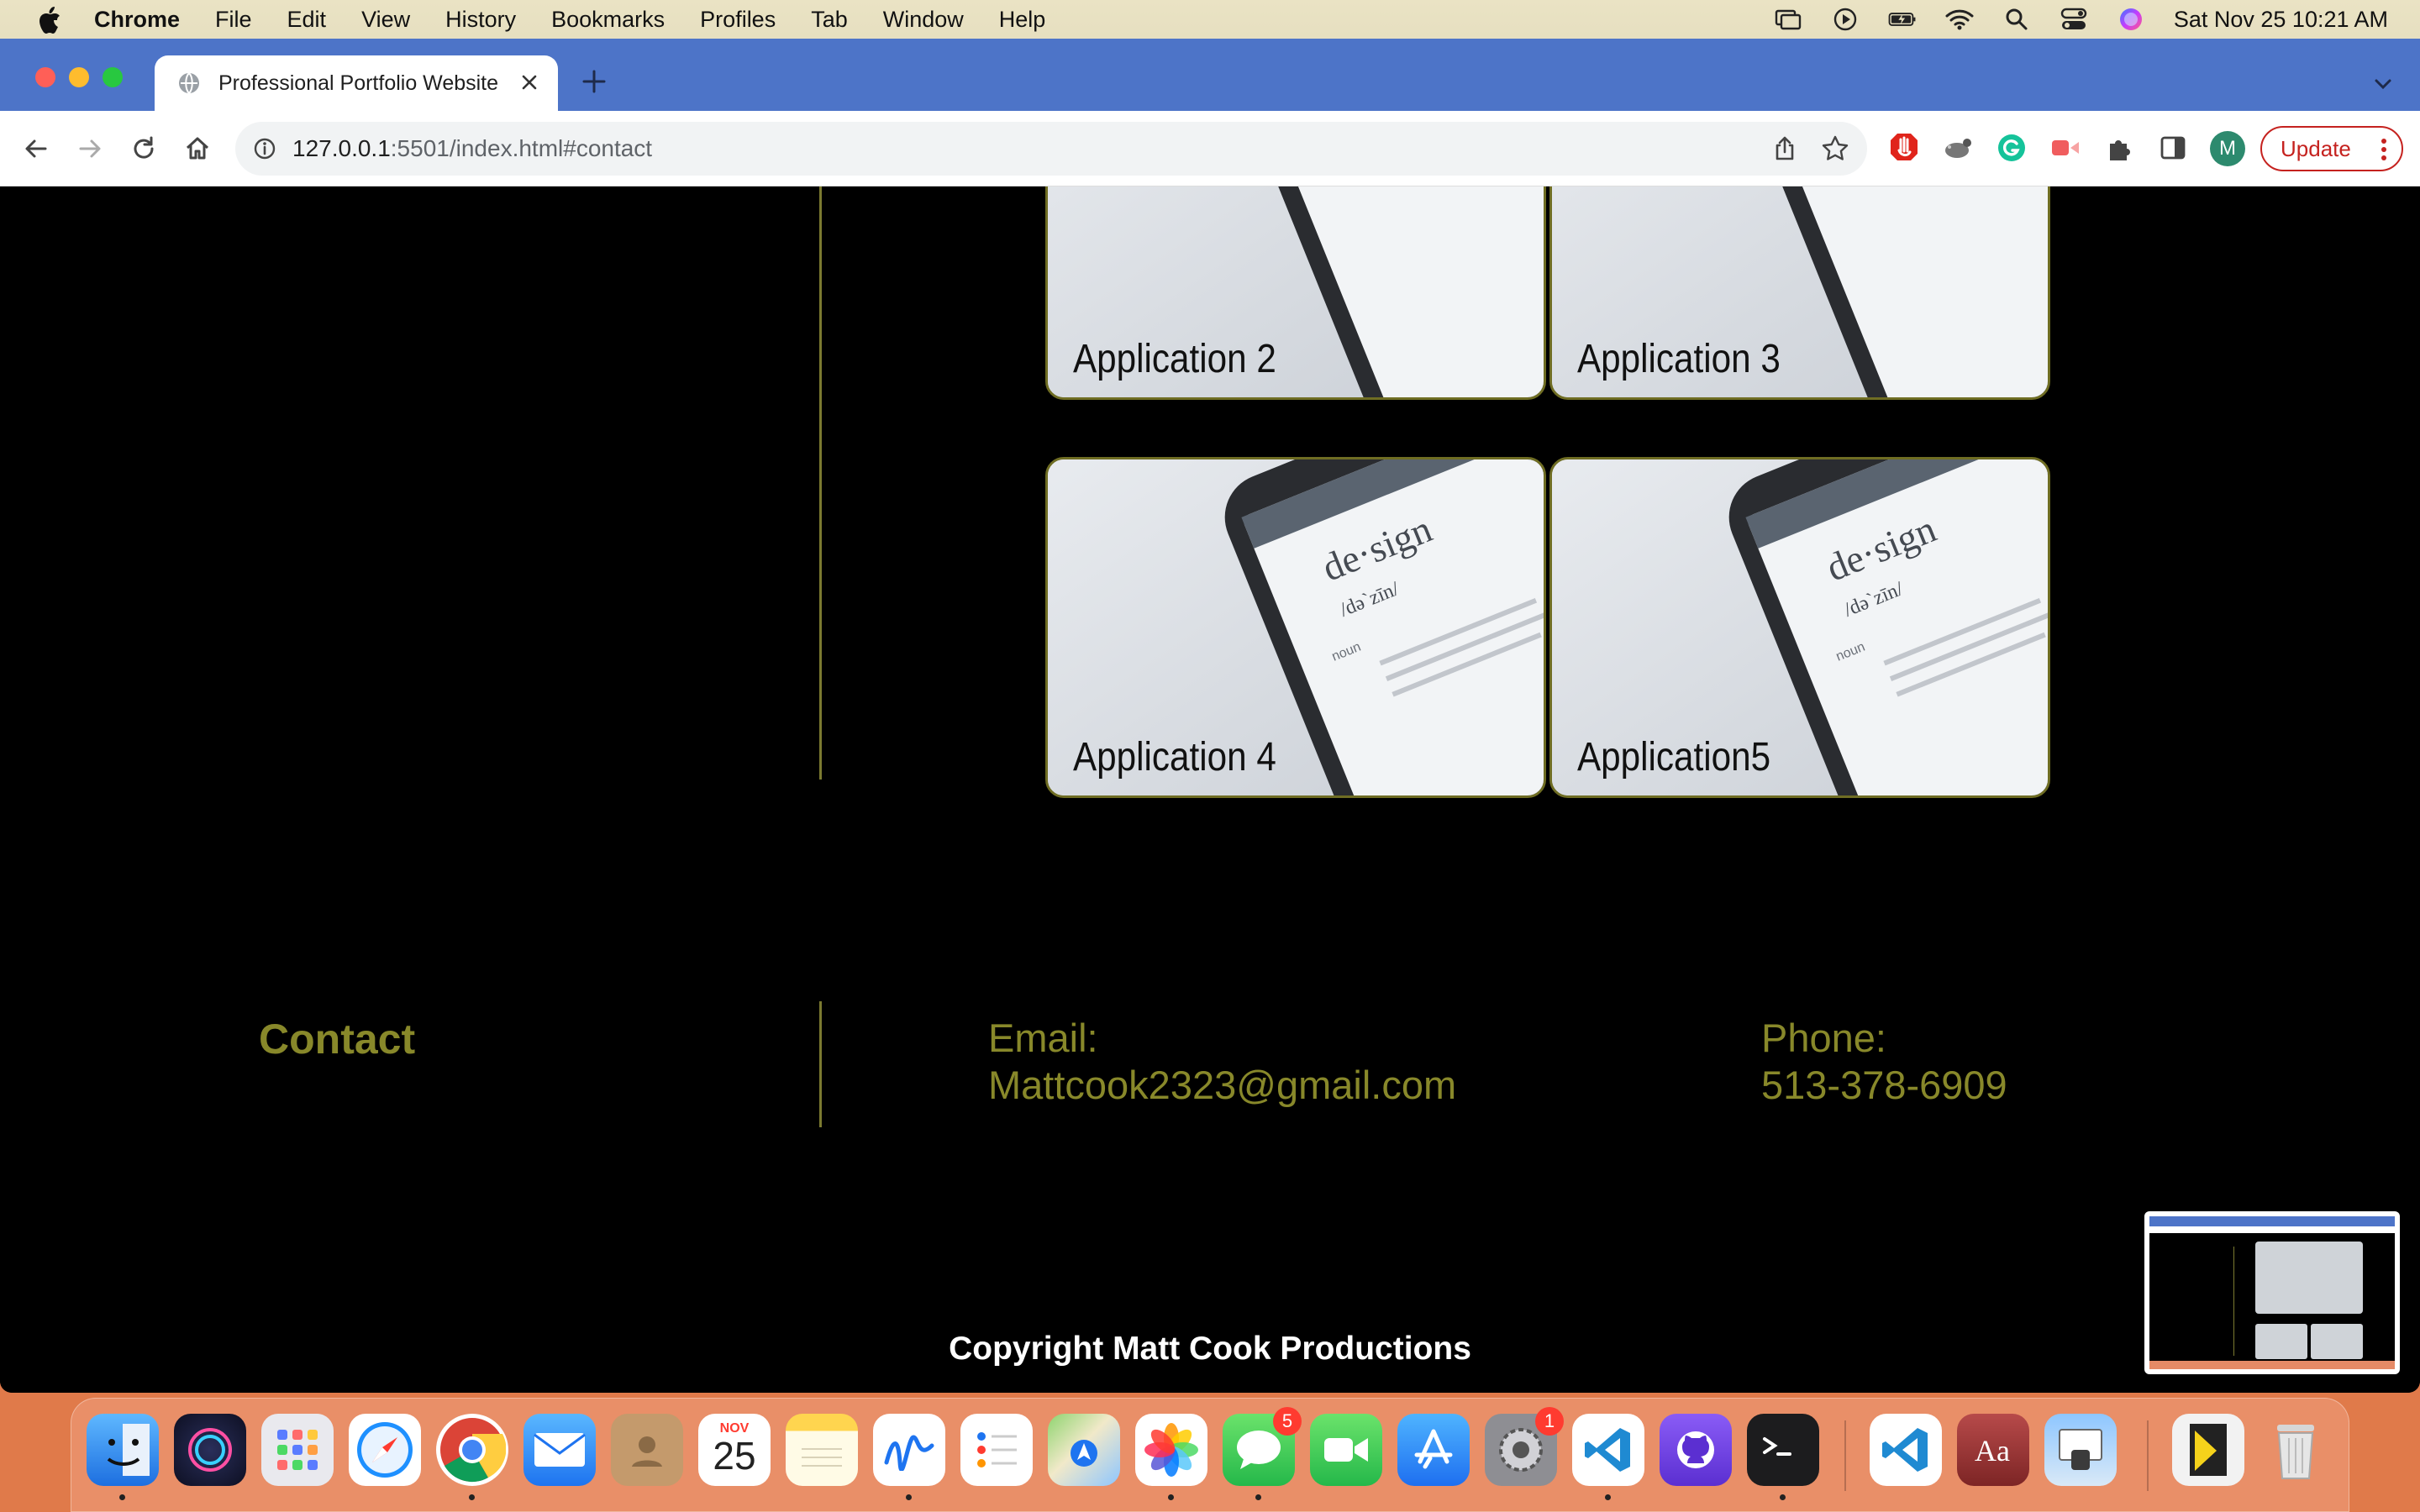  Describe the element at coordinates (1800, 293) in the screenshot. I see `portfolio-card-application-3: Application 3` at that location.